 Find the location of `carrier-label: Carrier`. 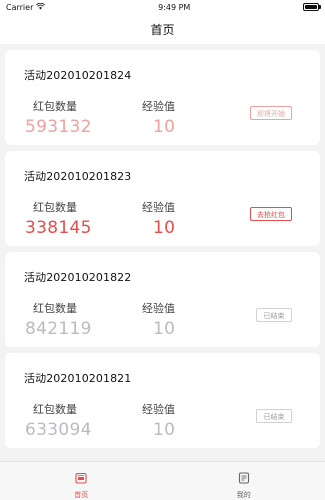

carrier-label: Carrier is located at coordinates (20, 7).